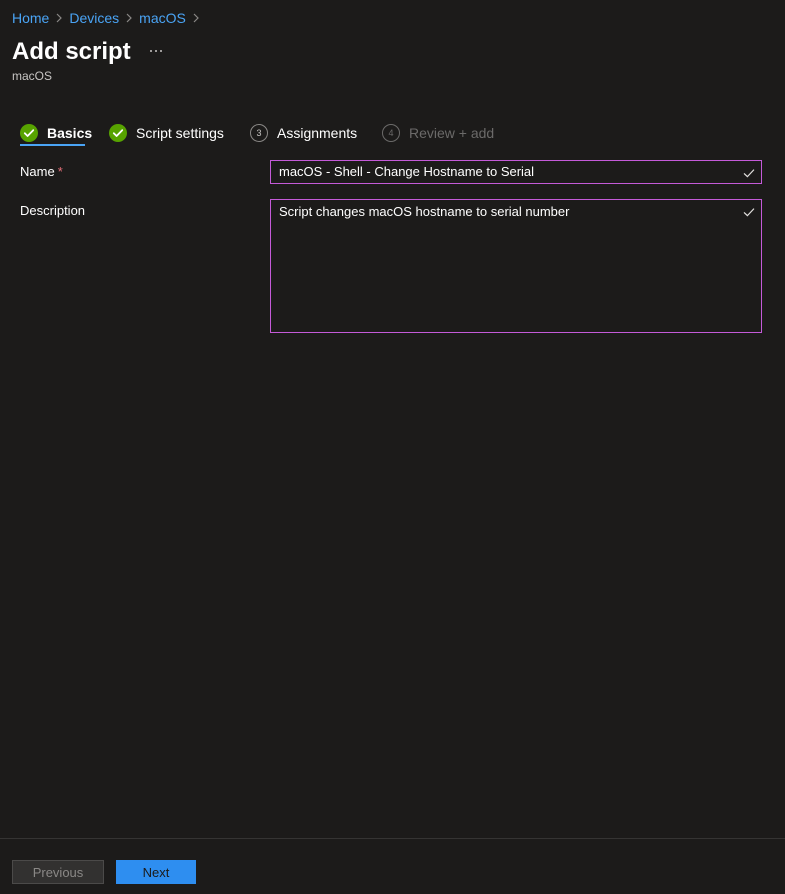 The height and width of the screenshot is (894, 785). I want to click on name-label-text: Name, so click(37, 171).